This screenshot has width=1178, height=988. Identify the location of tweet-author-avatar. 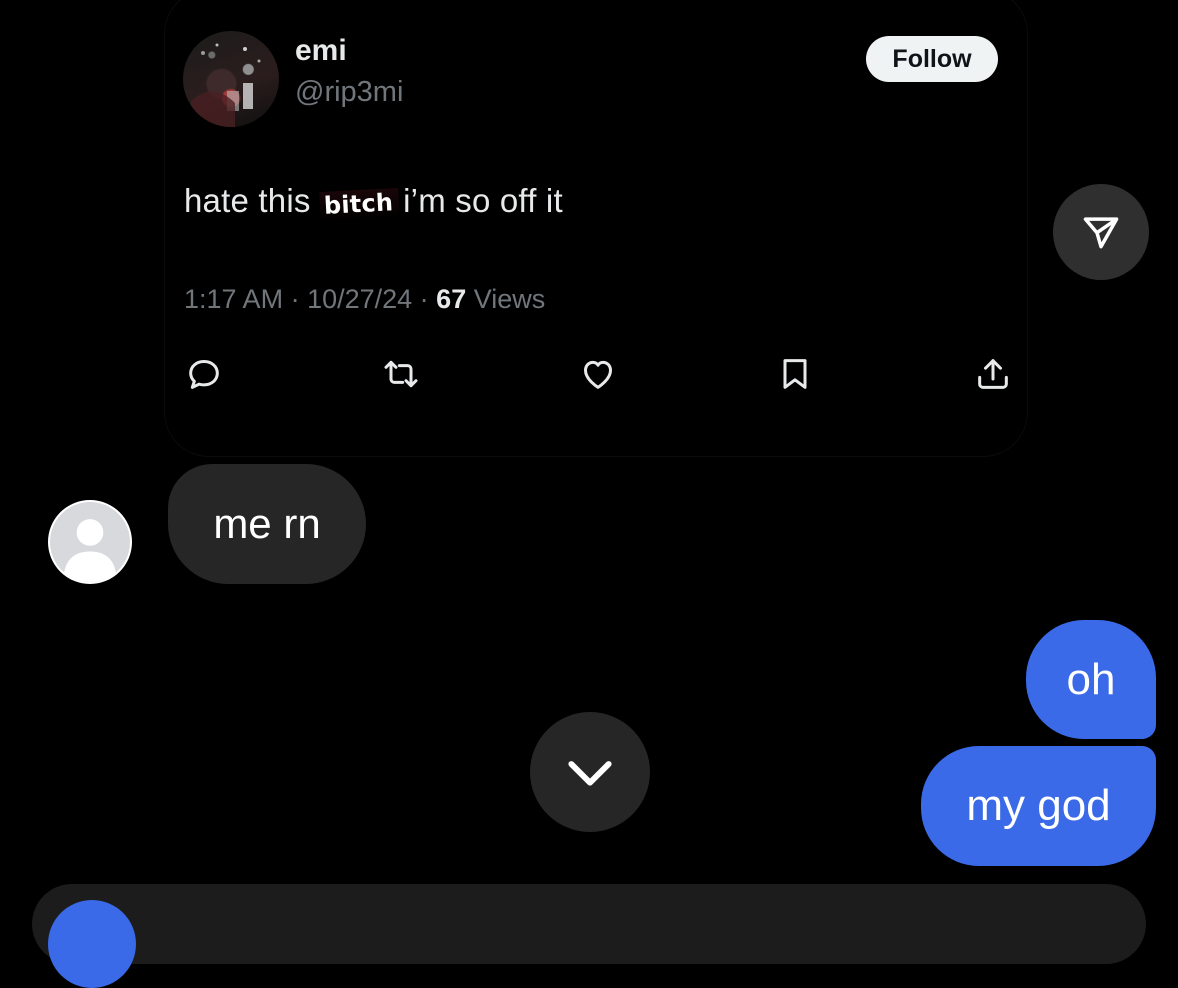
(231, 79).